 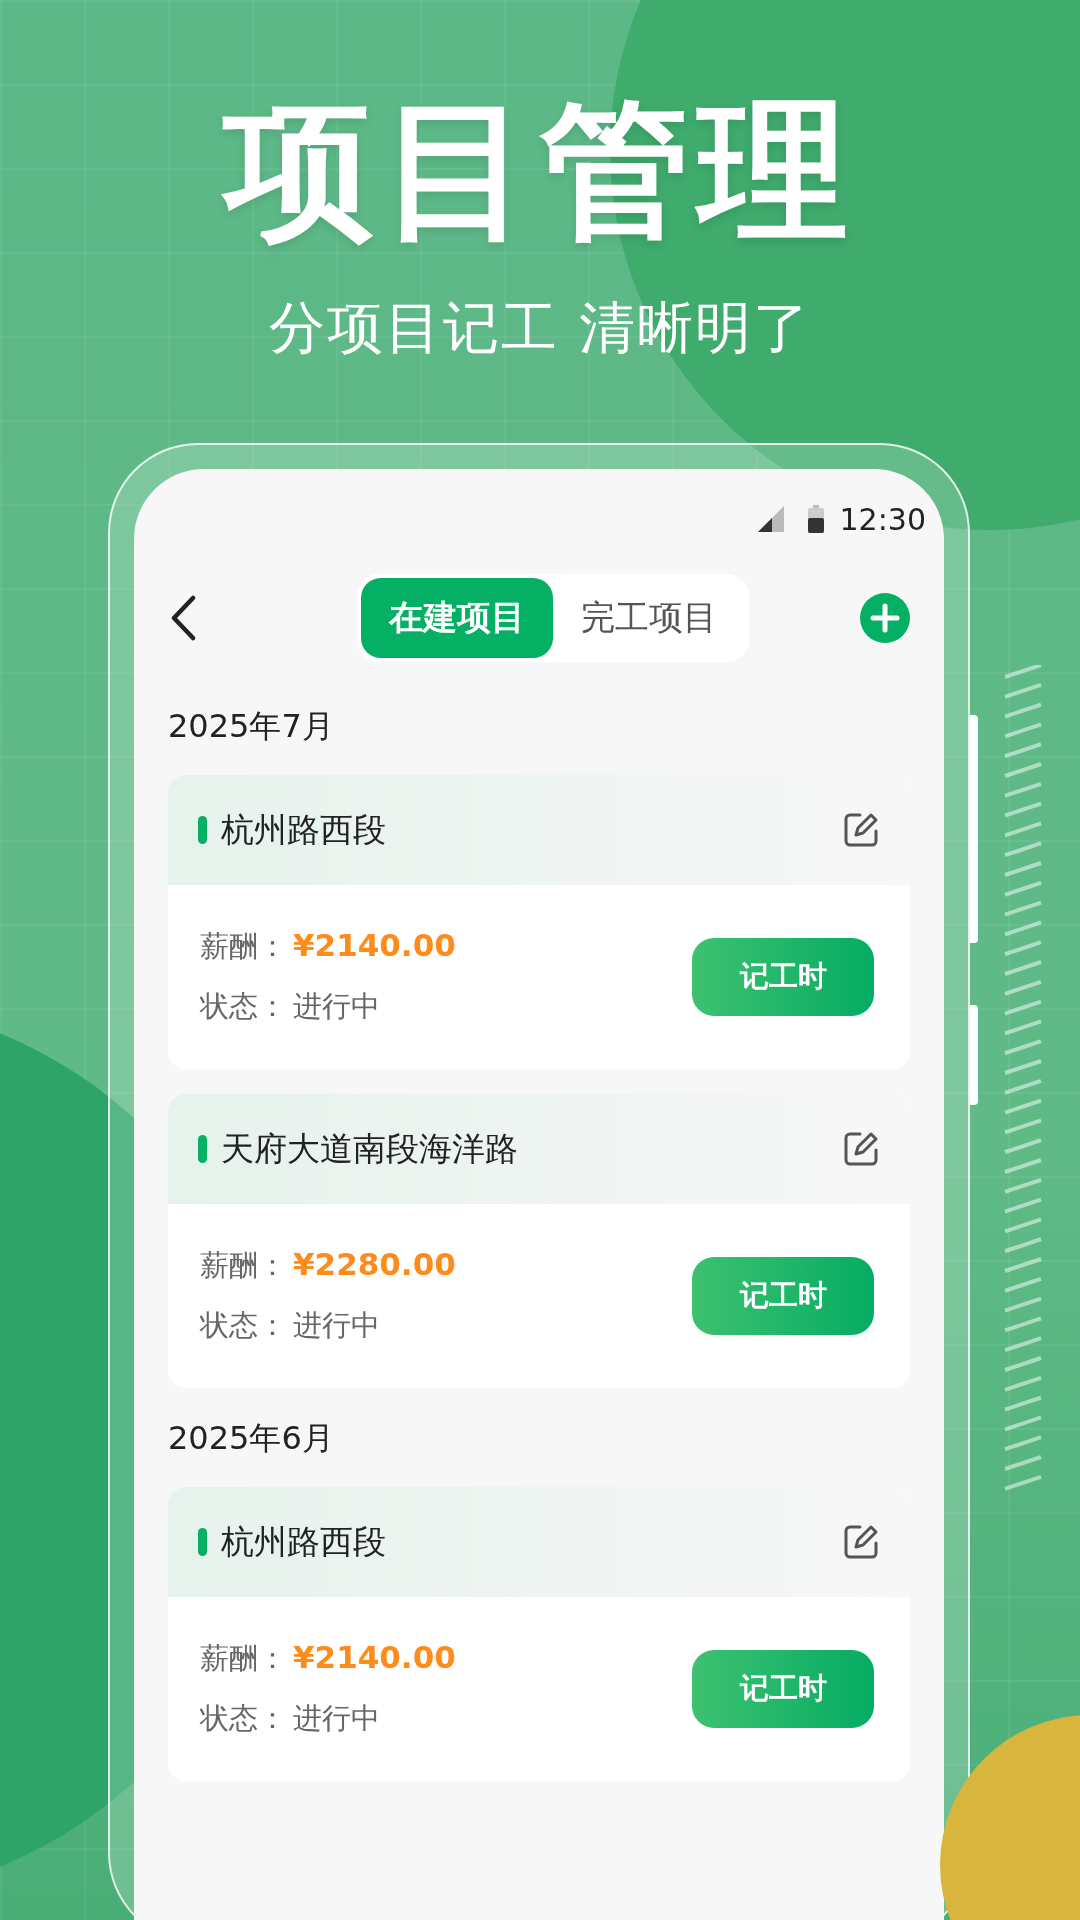 I want to click on status-time: 12:30, so click(x=882, y=519).